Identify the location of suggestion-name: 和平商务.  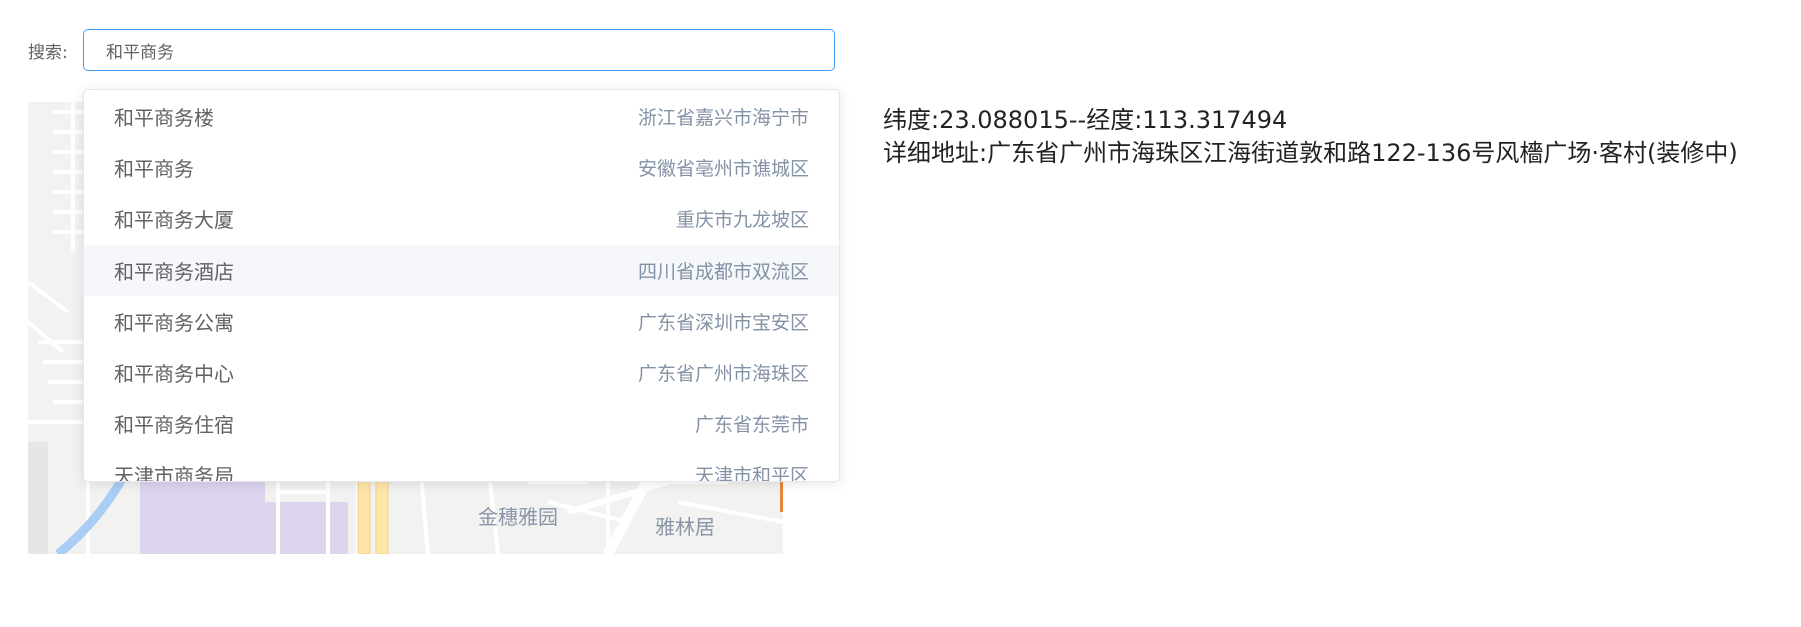
(154, 169).